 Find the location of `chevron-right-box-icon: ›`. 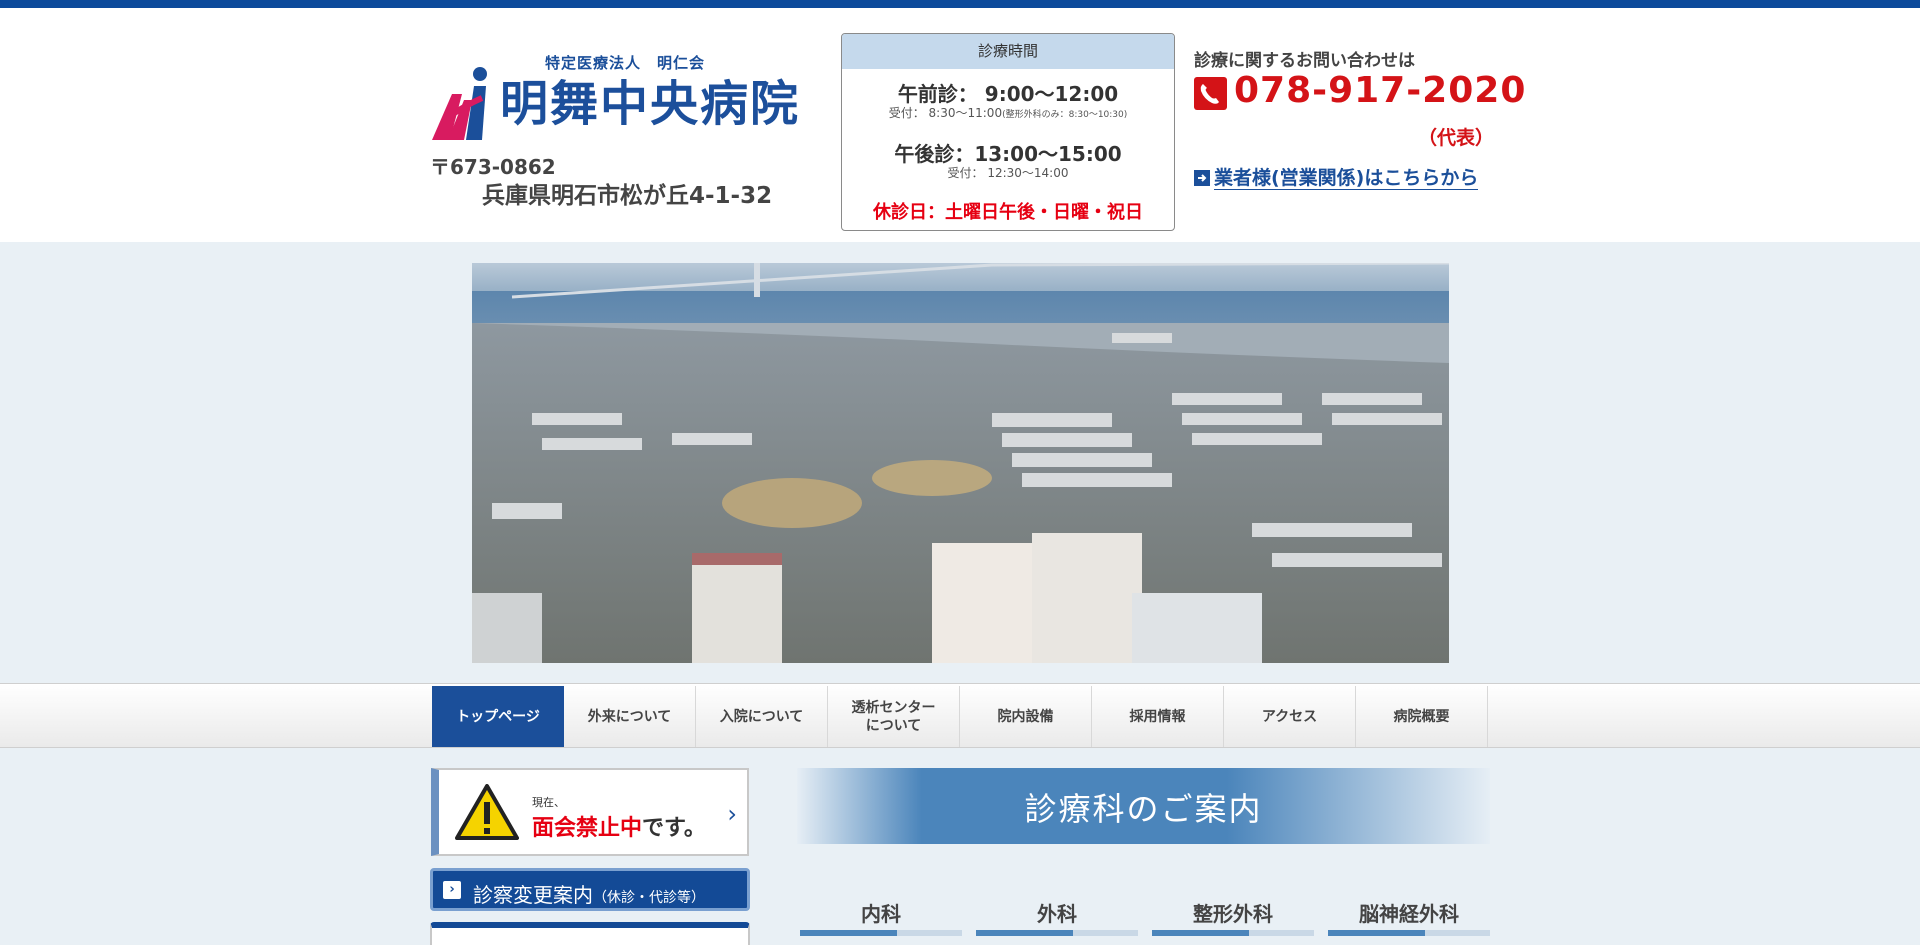

chevron-right-box-icon: › is located at coordinates (452, 890).